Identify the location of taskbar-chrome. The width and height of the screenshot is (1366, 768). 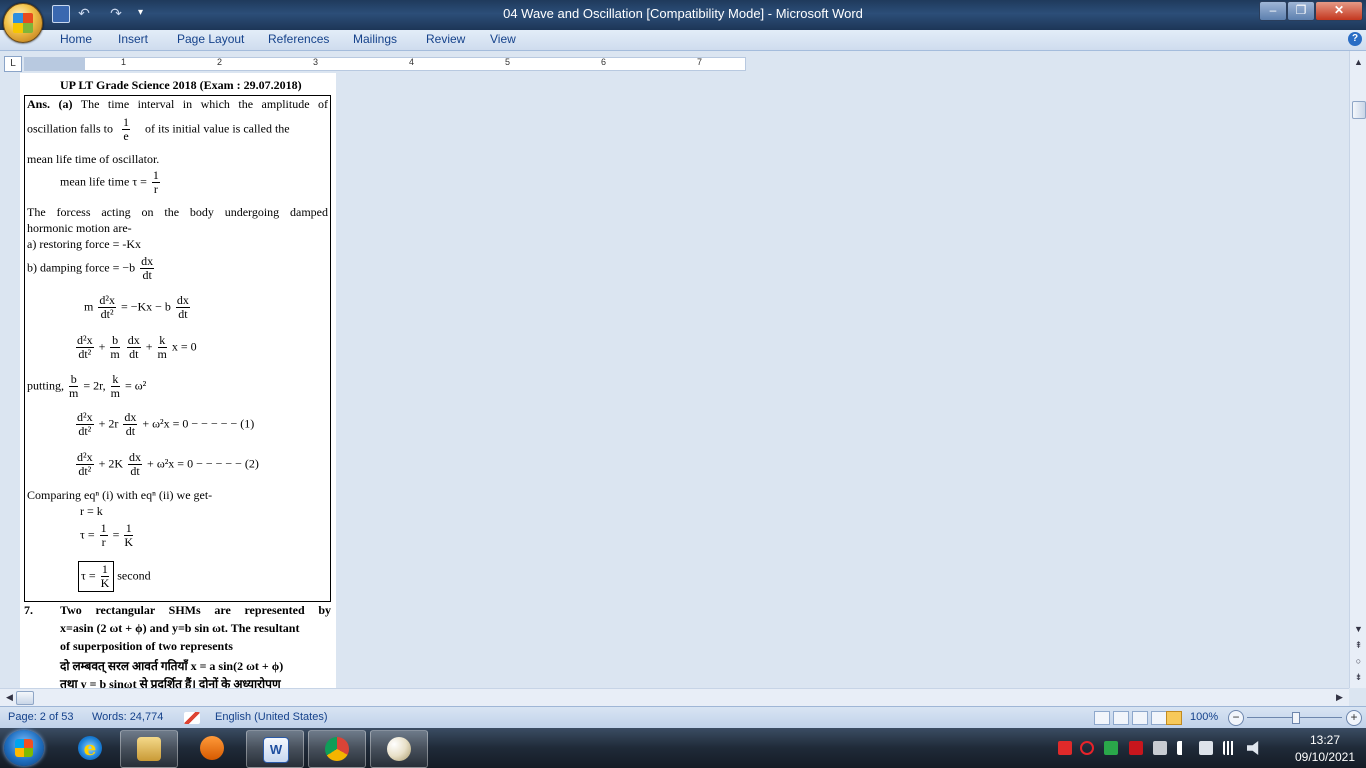
(337, 749).